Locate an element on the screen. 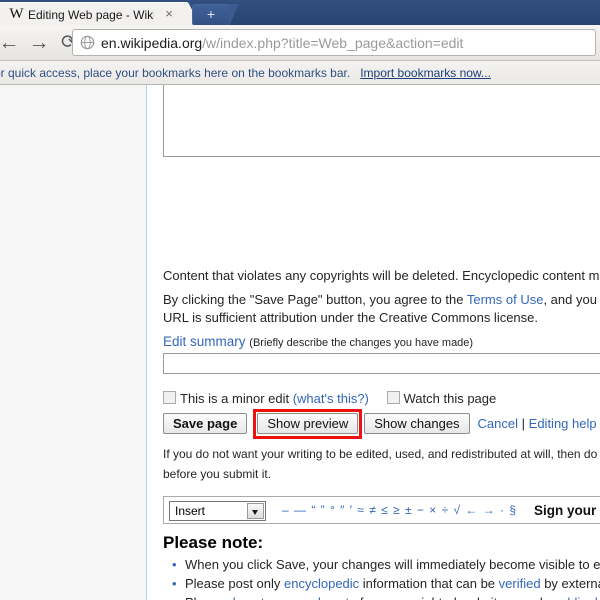  tab-editing-web-page: W Editing Web page - Wikiped × is located at coordinates (100, 13).